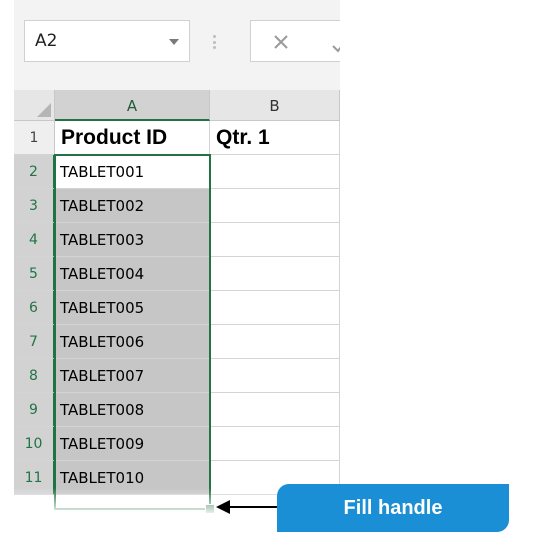 This screenshot has height=533, width=535. I want to click on cell-b6, so click(275, 308).